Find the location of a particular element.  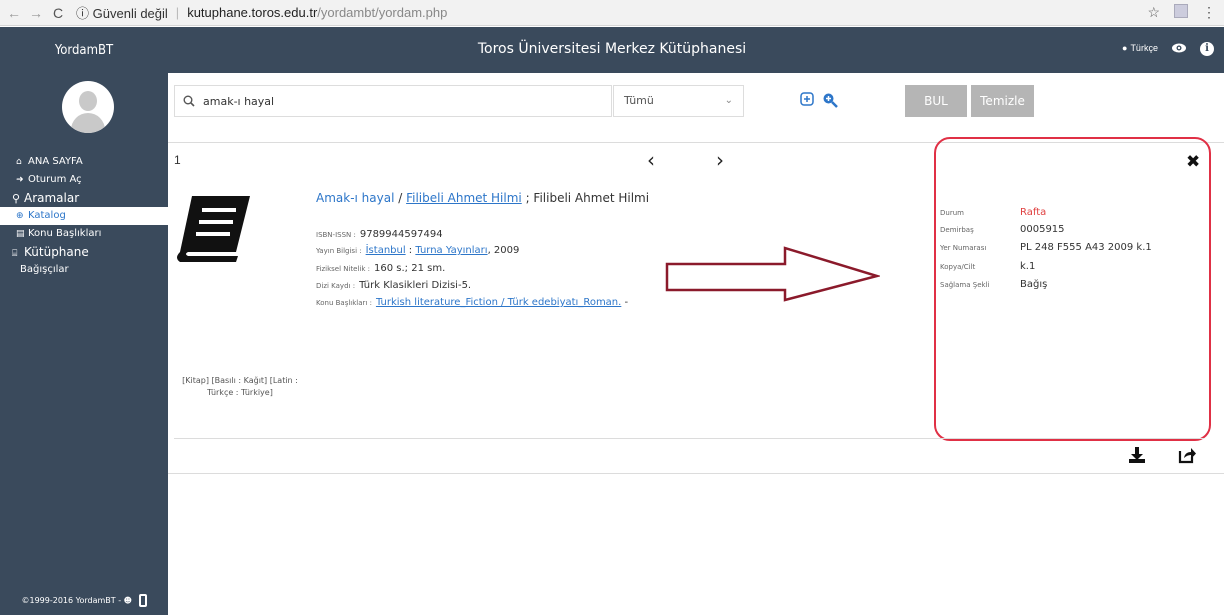

site-info: ⓘ Güvenli değil is located at coordinates (122, 12).